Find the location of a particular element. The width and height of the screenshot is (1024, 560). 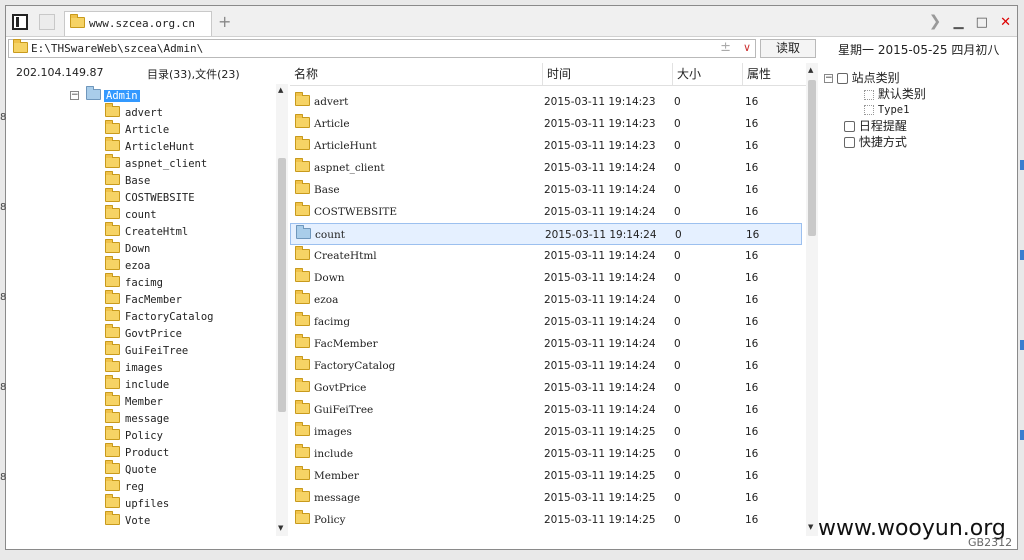

list-row: FactoryCatalog 2015-03-11 19:14:24 0 16 is located at coordinates (546, 366).